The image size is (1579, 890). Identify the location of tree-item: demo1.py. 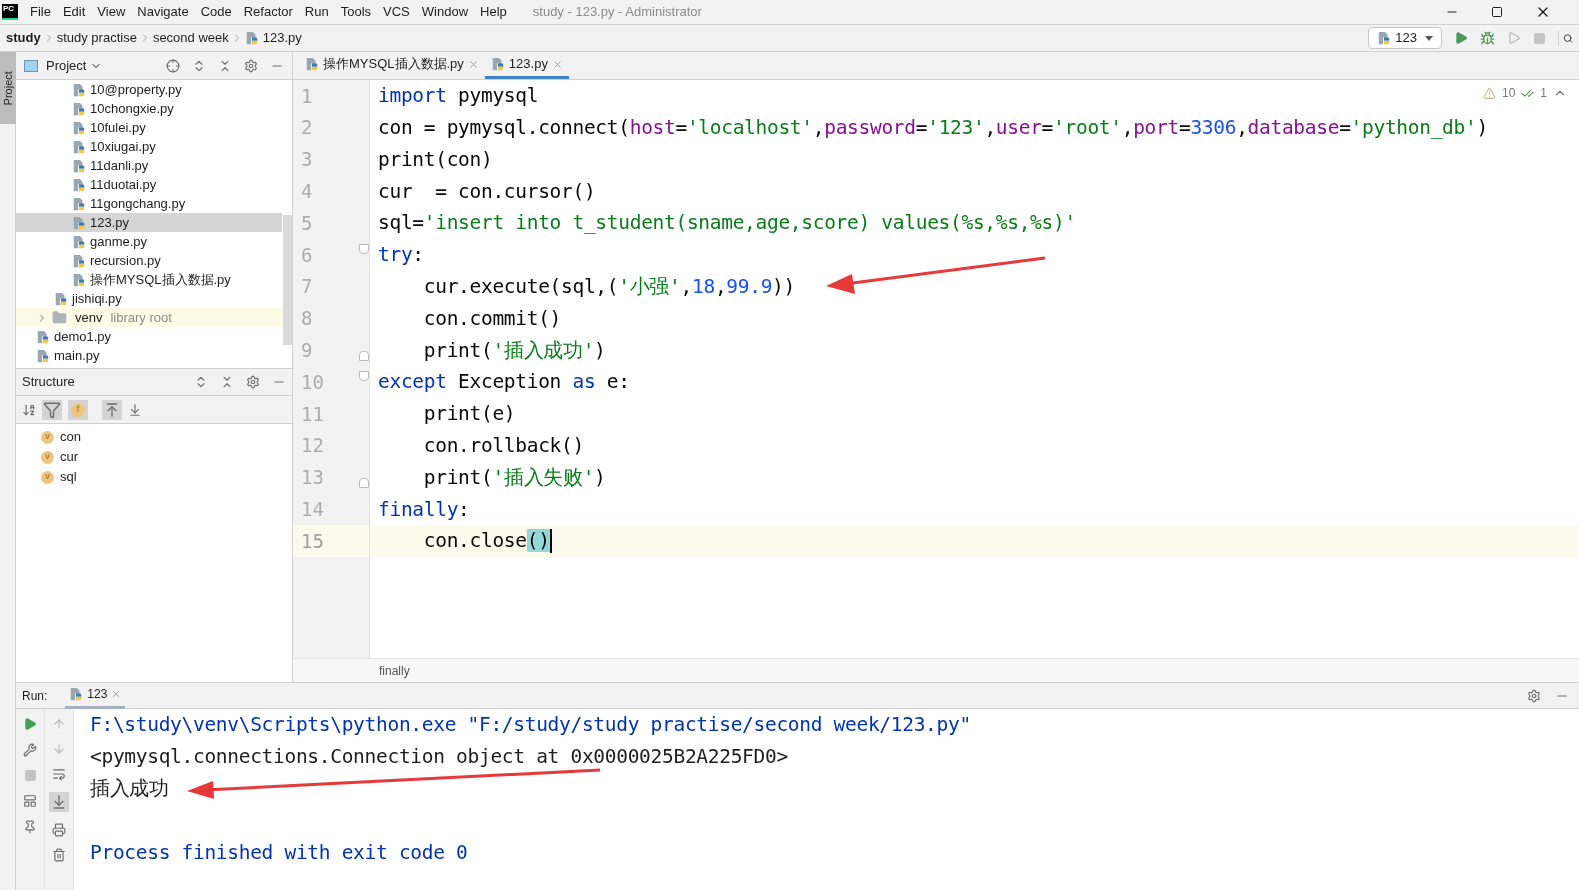
(149, 336).